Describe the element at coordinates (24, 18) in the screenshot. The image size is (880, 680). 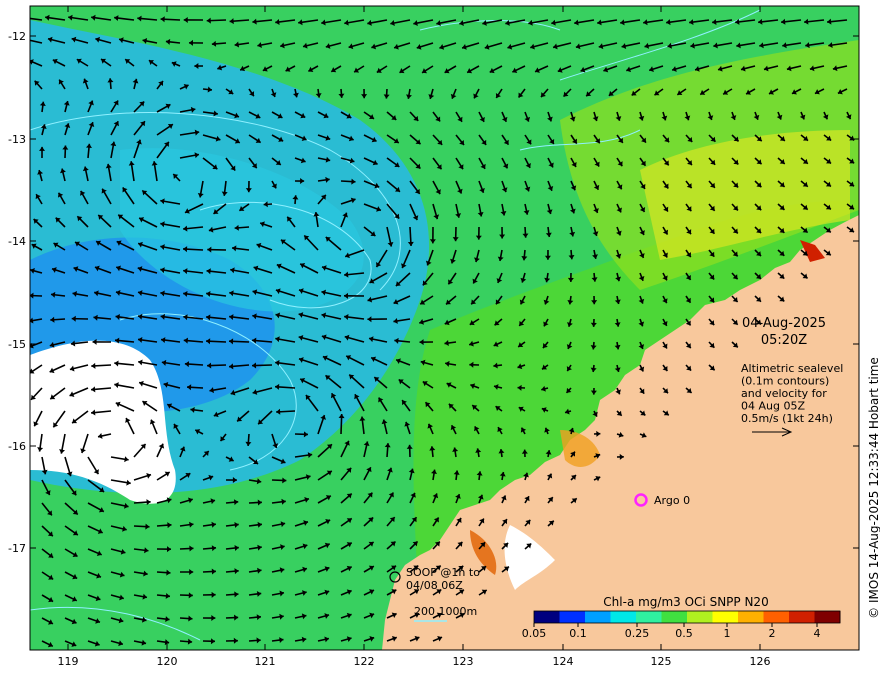
I see `velocity-arrowhead` at that location.